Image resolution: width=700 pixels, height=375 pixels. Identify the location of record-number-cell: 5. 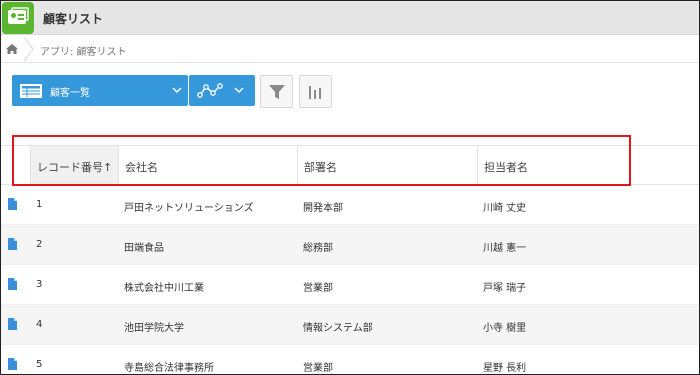
(39, 364).